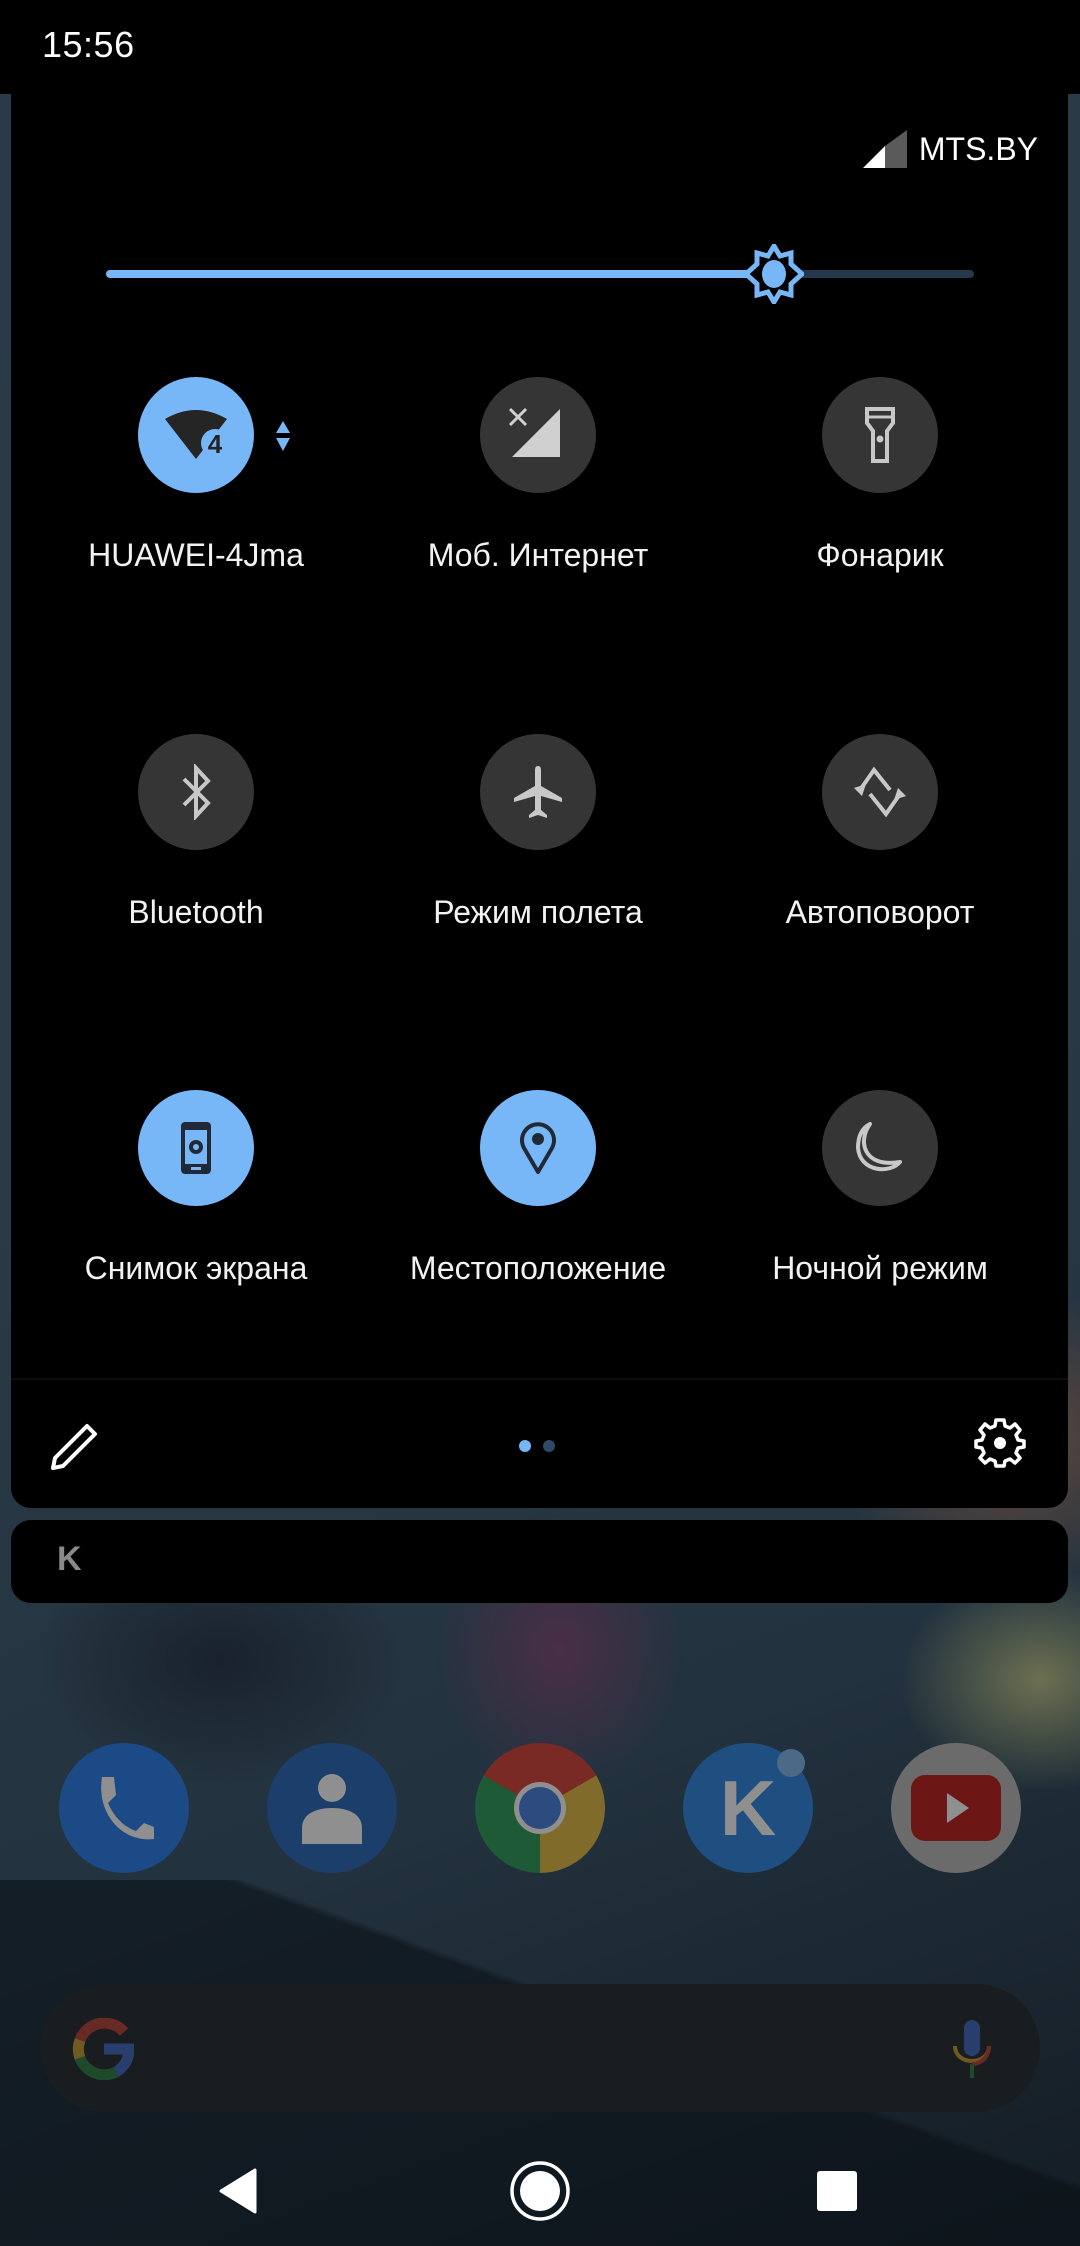  I want to click on notification-collapsed: K, so click(539, 1561).